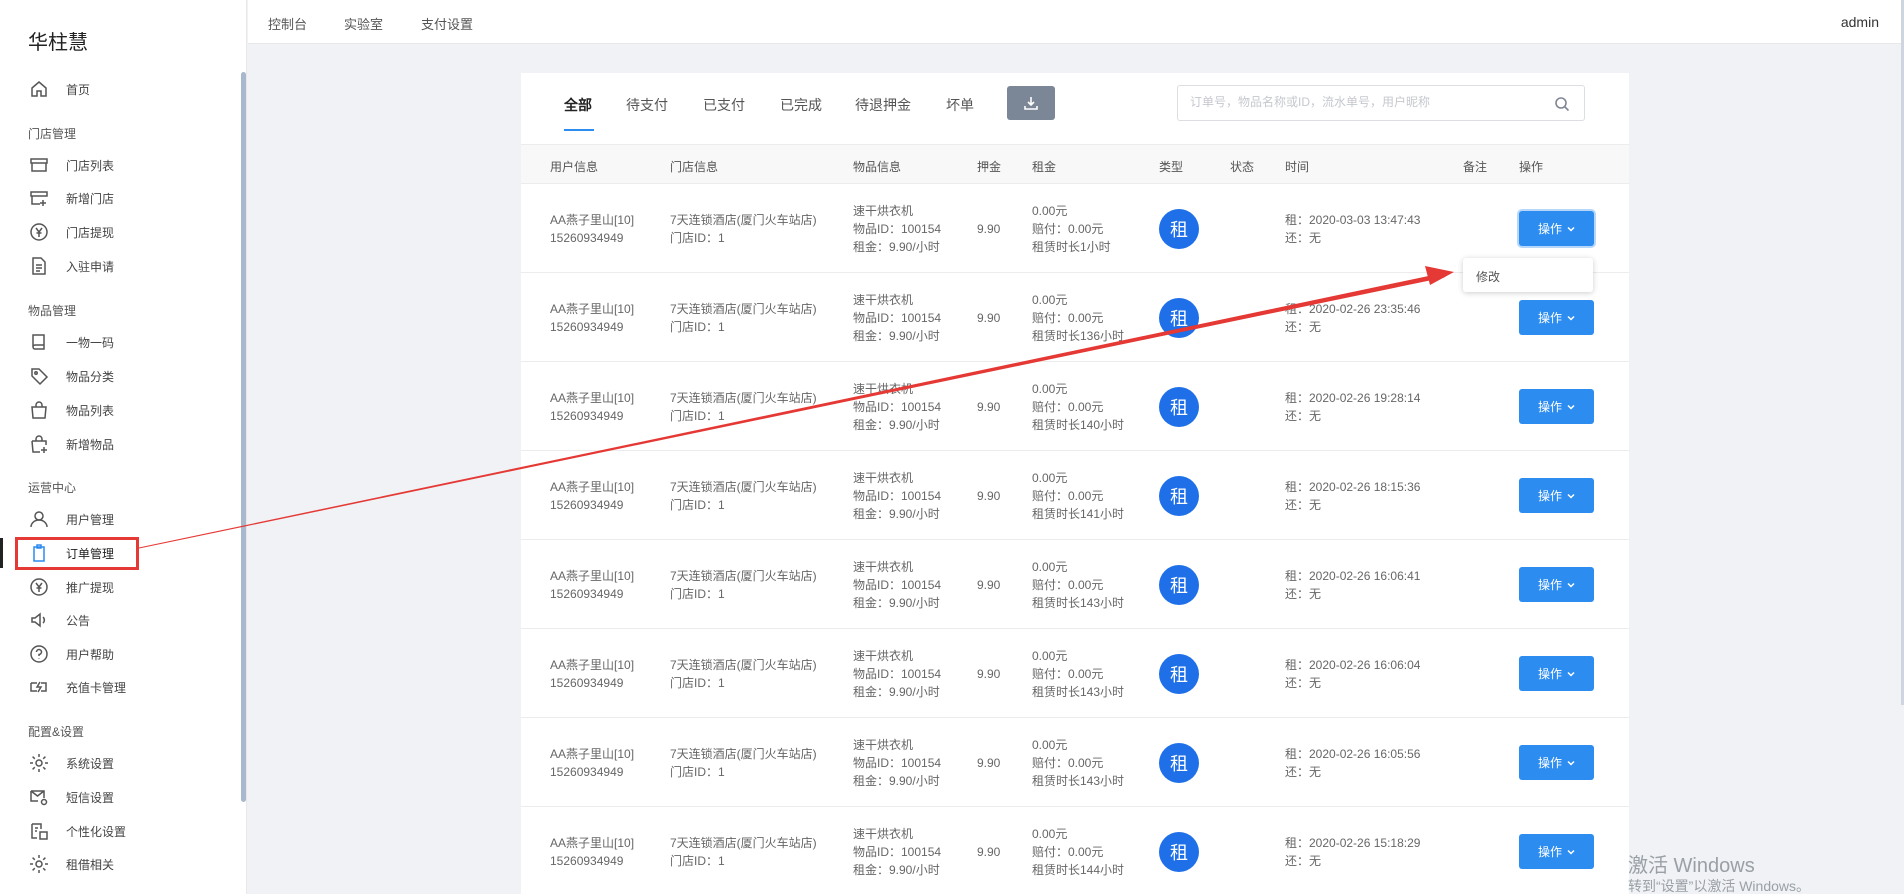 This screenshot has width=1904, height=894. What do you see at coordinates (71, 410) in the screenshot?
I see `sidebar-item-item-list: 物品列表` at bounding box center [71, 410].